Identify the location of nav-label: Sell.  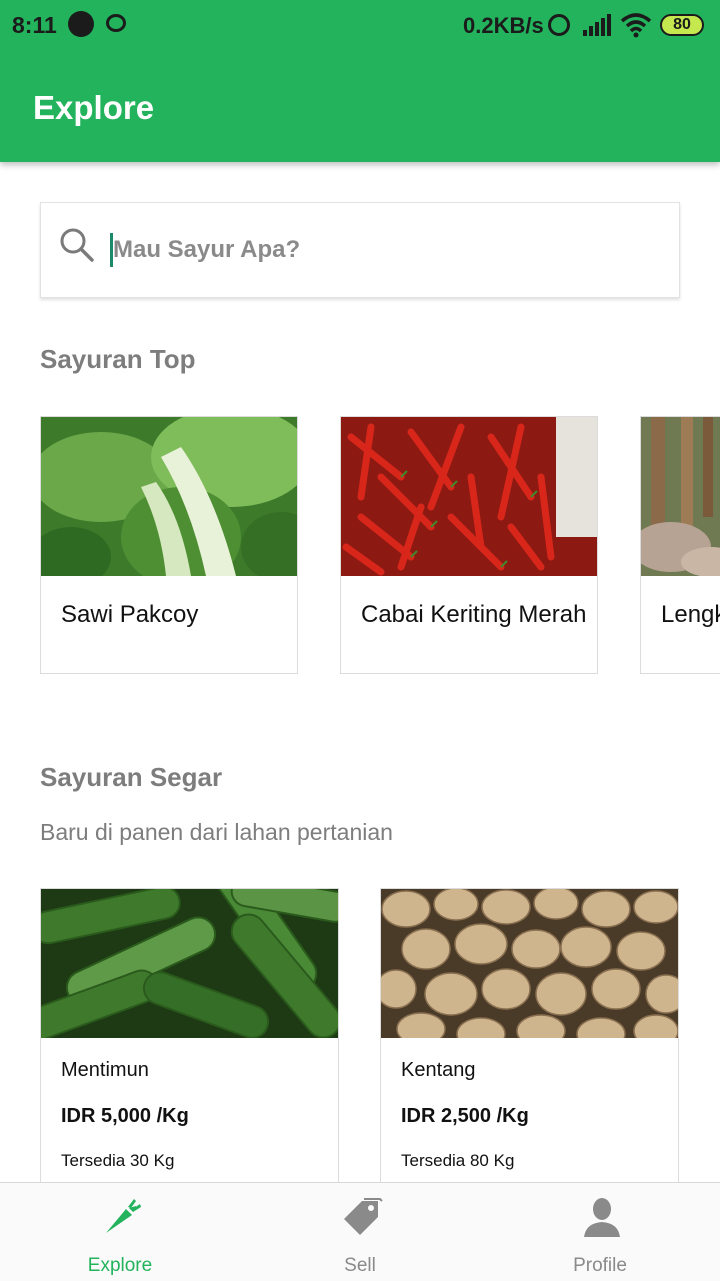
(360, 1265).